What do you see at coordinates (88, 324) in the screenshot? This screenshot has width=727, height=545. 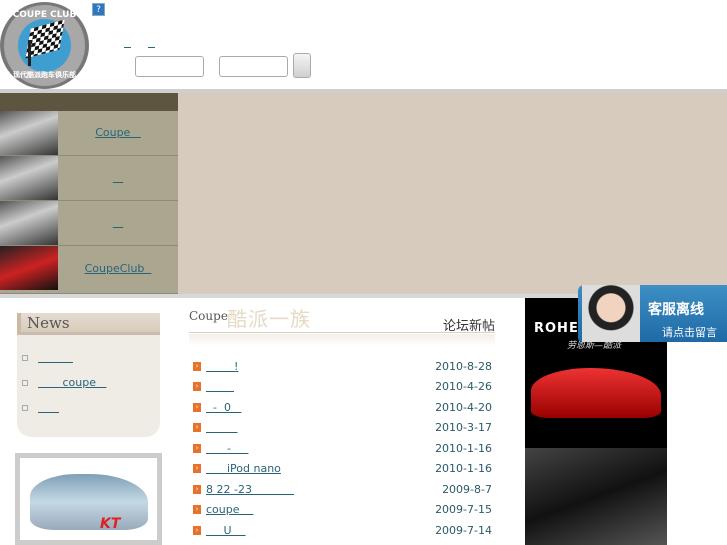 I see `news-title: News` at bounding box center [88, 324].